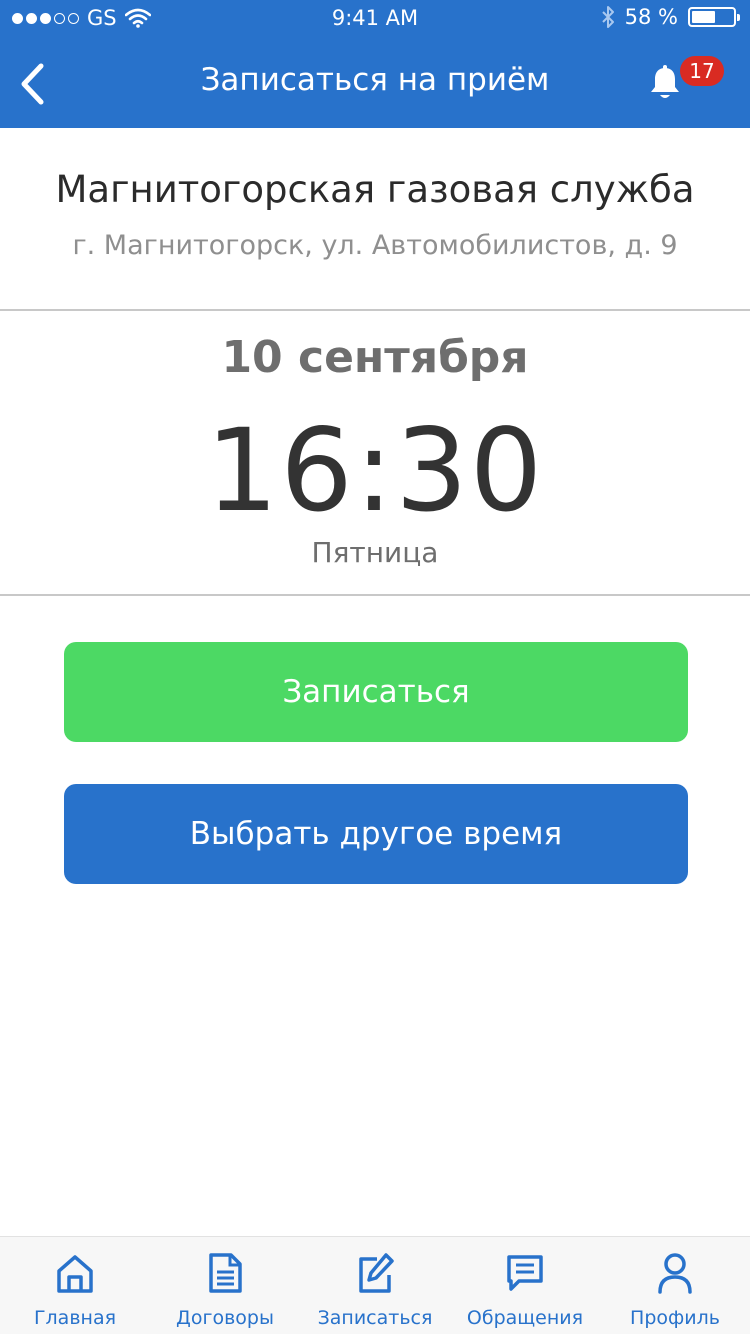  I want to click on tab-label: Обращения, so click(525, 1318).